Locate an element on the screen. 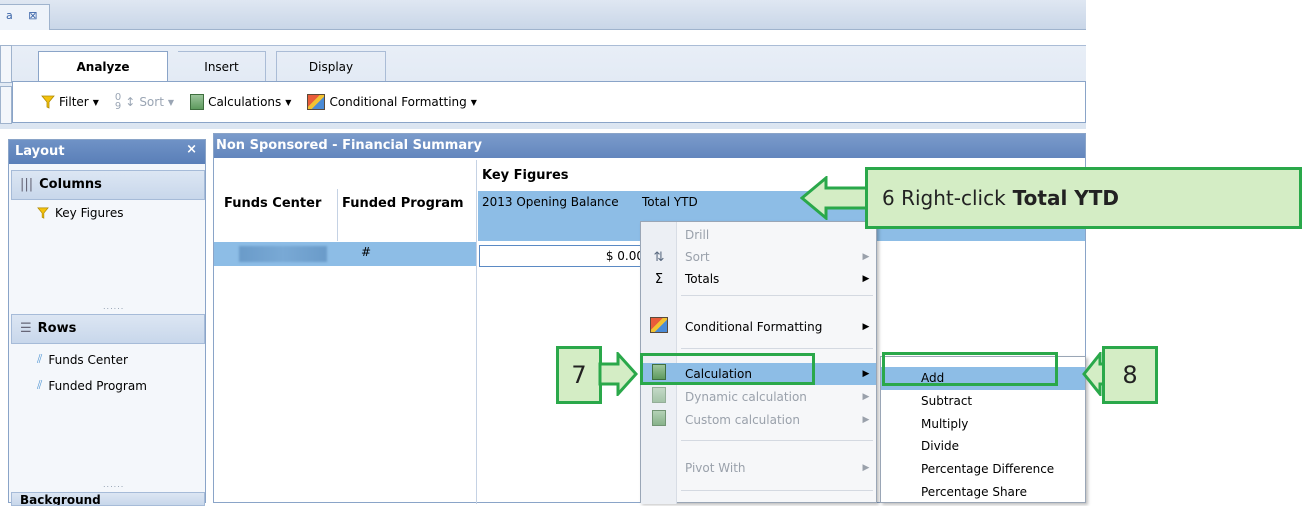 The height and width of the screenshot is (506, 1304). document-tab-strip is located at coordinates (543, 15).